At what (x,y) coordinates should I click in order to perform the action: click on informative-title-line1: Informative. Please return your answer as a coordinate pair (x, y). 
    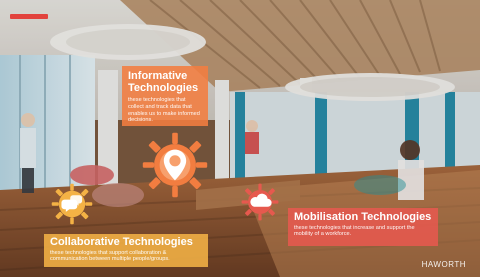
    Looking at the image, I should click on (158, 76).